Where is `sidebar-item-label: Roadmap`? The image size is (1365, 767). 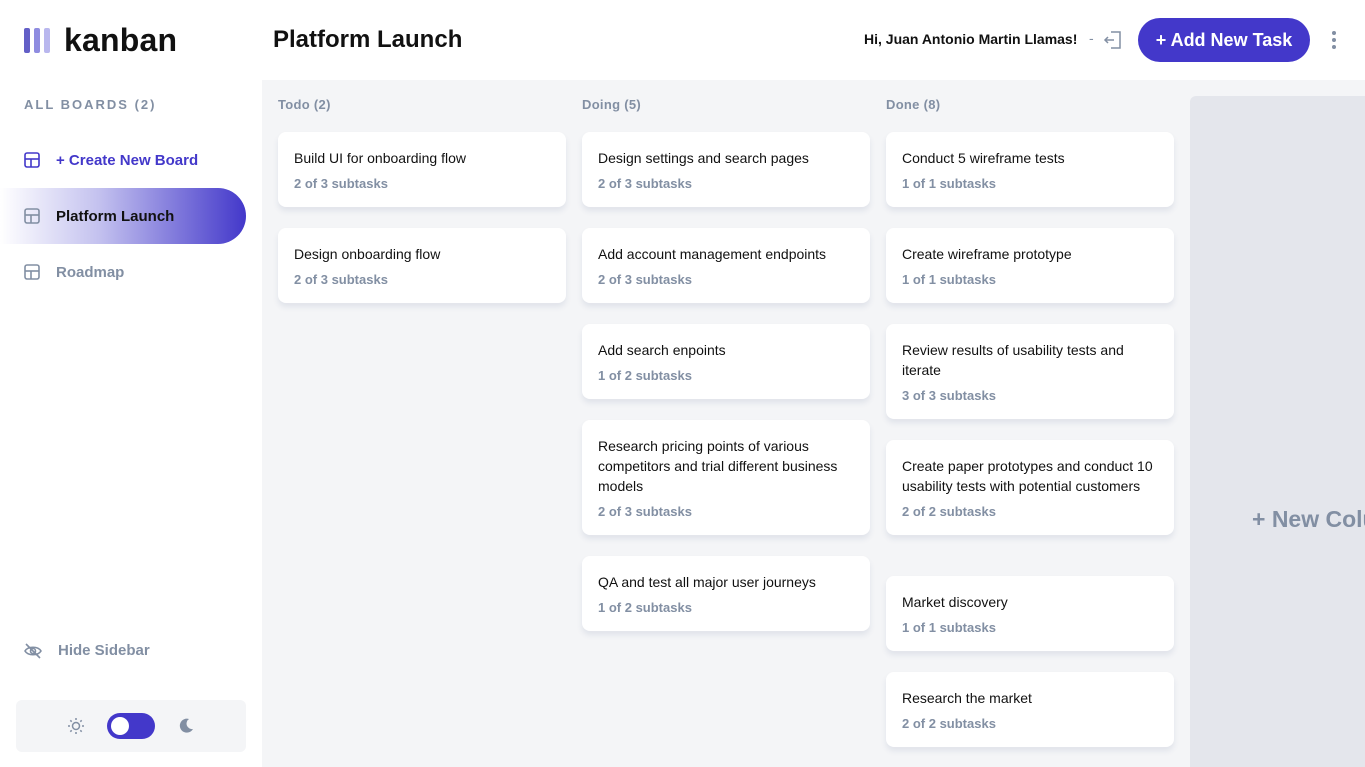
sidebar-item-label: Roadmap is located at coordinates (90, 272).